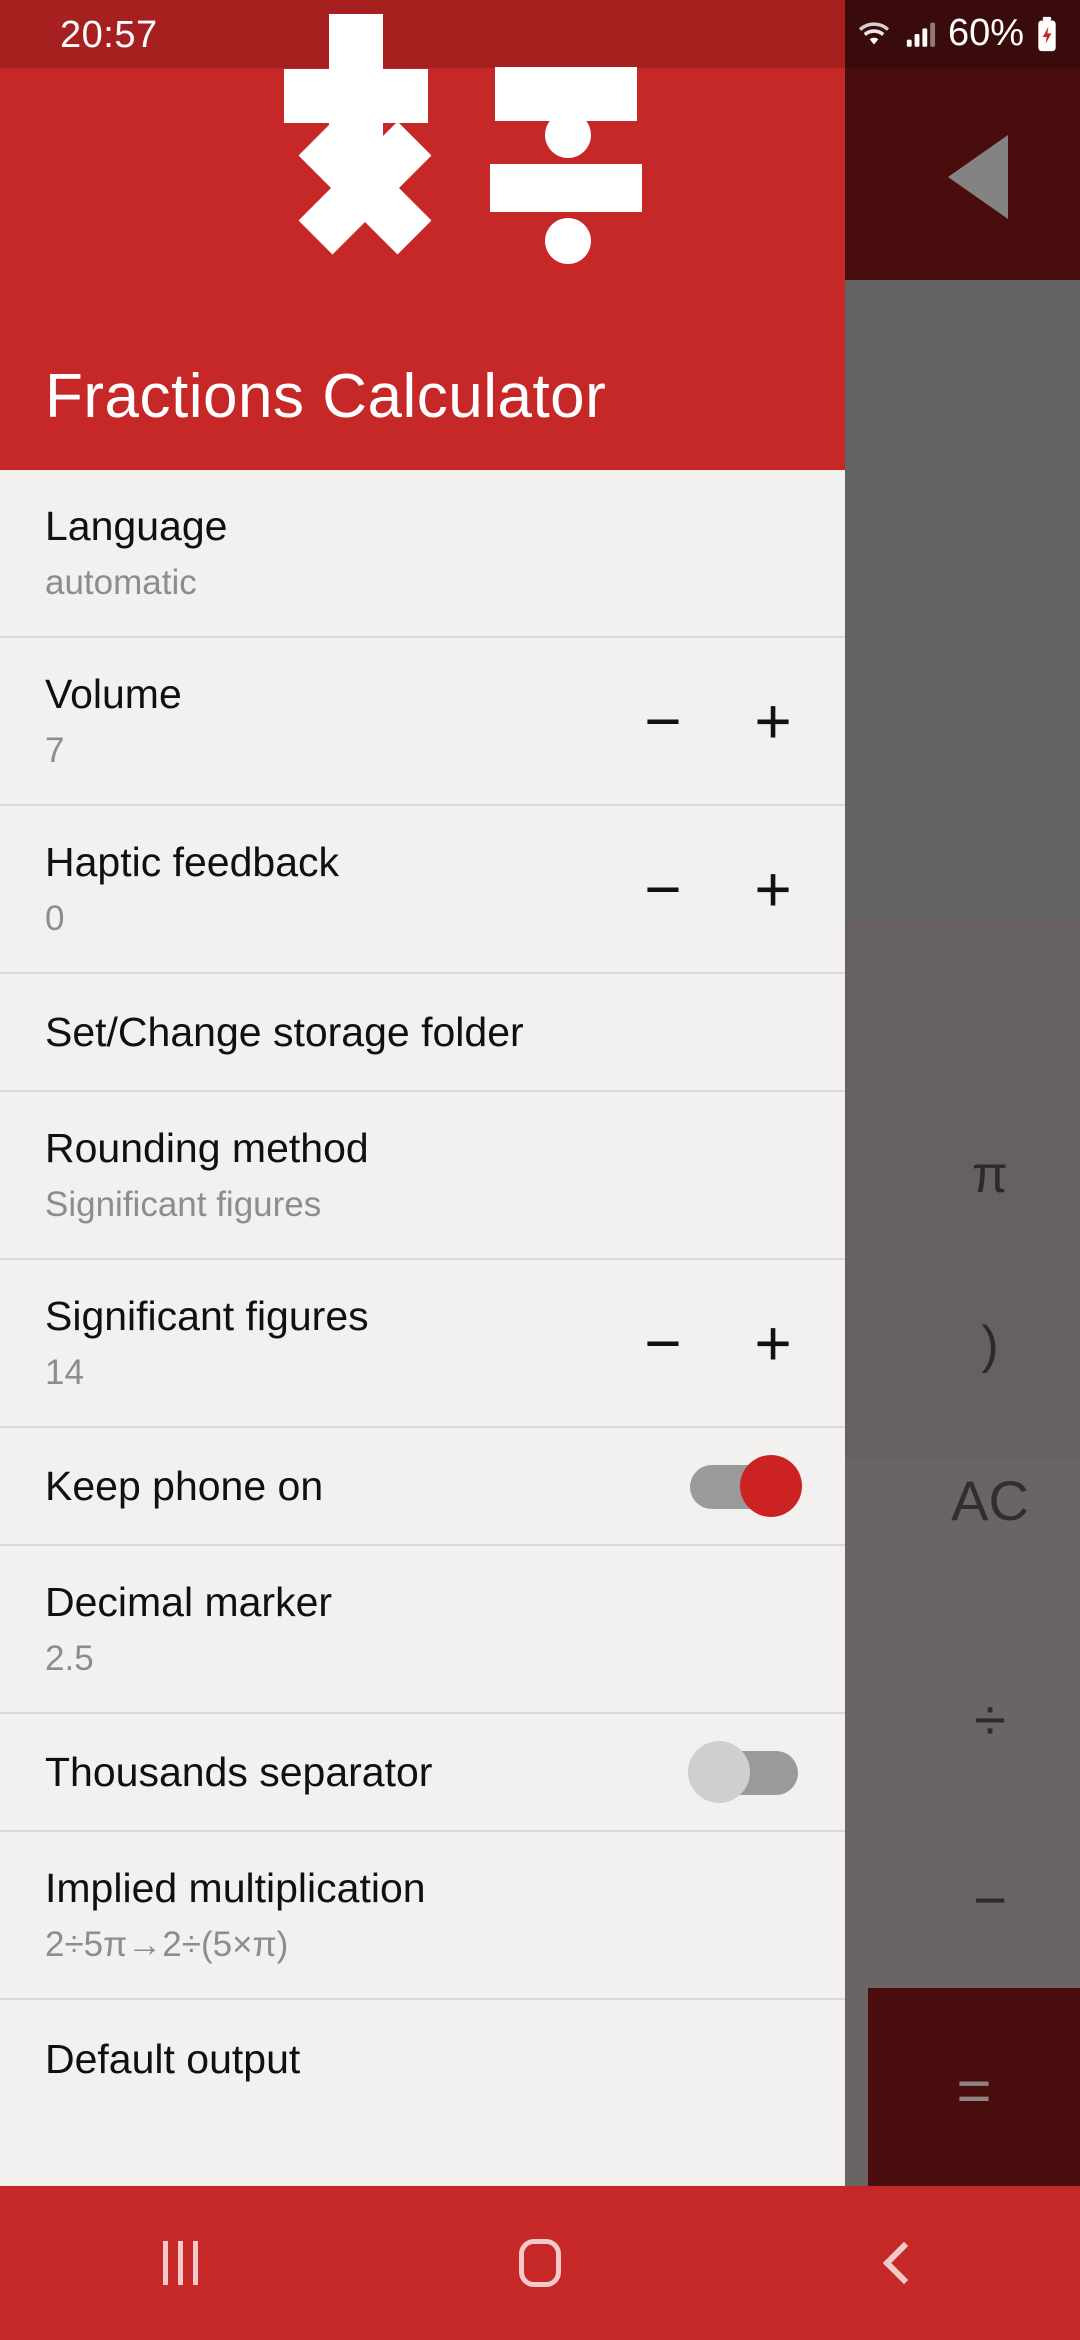  Describe the element at coordinates (568, 241) in the screenshot. I see `divide-icon-dot-bottom` at that location.